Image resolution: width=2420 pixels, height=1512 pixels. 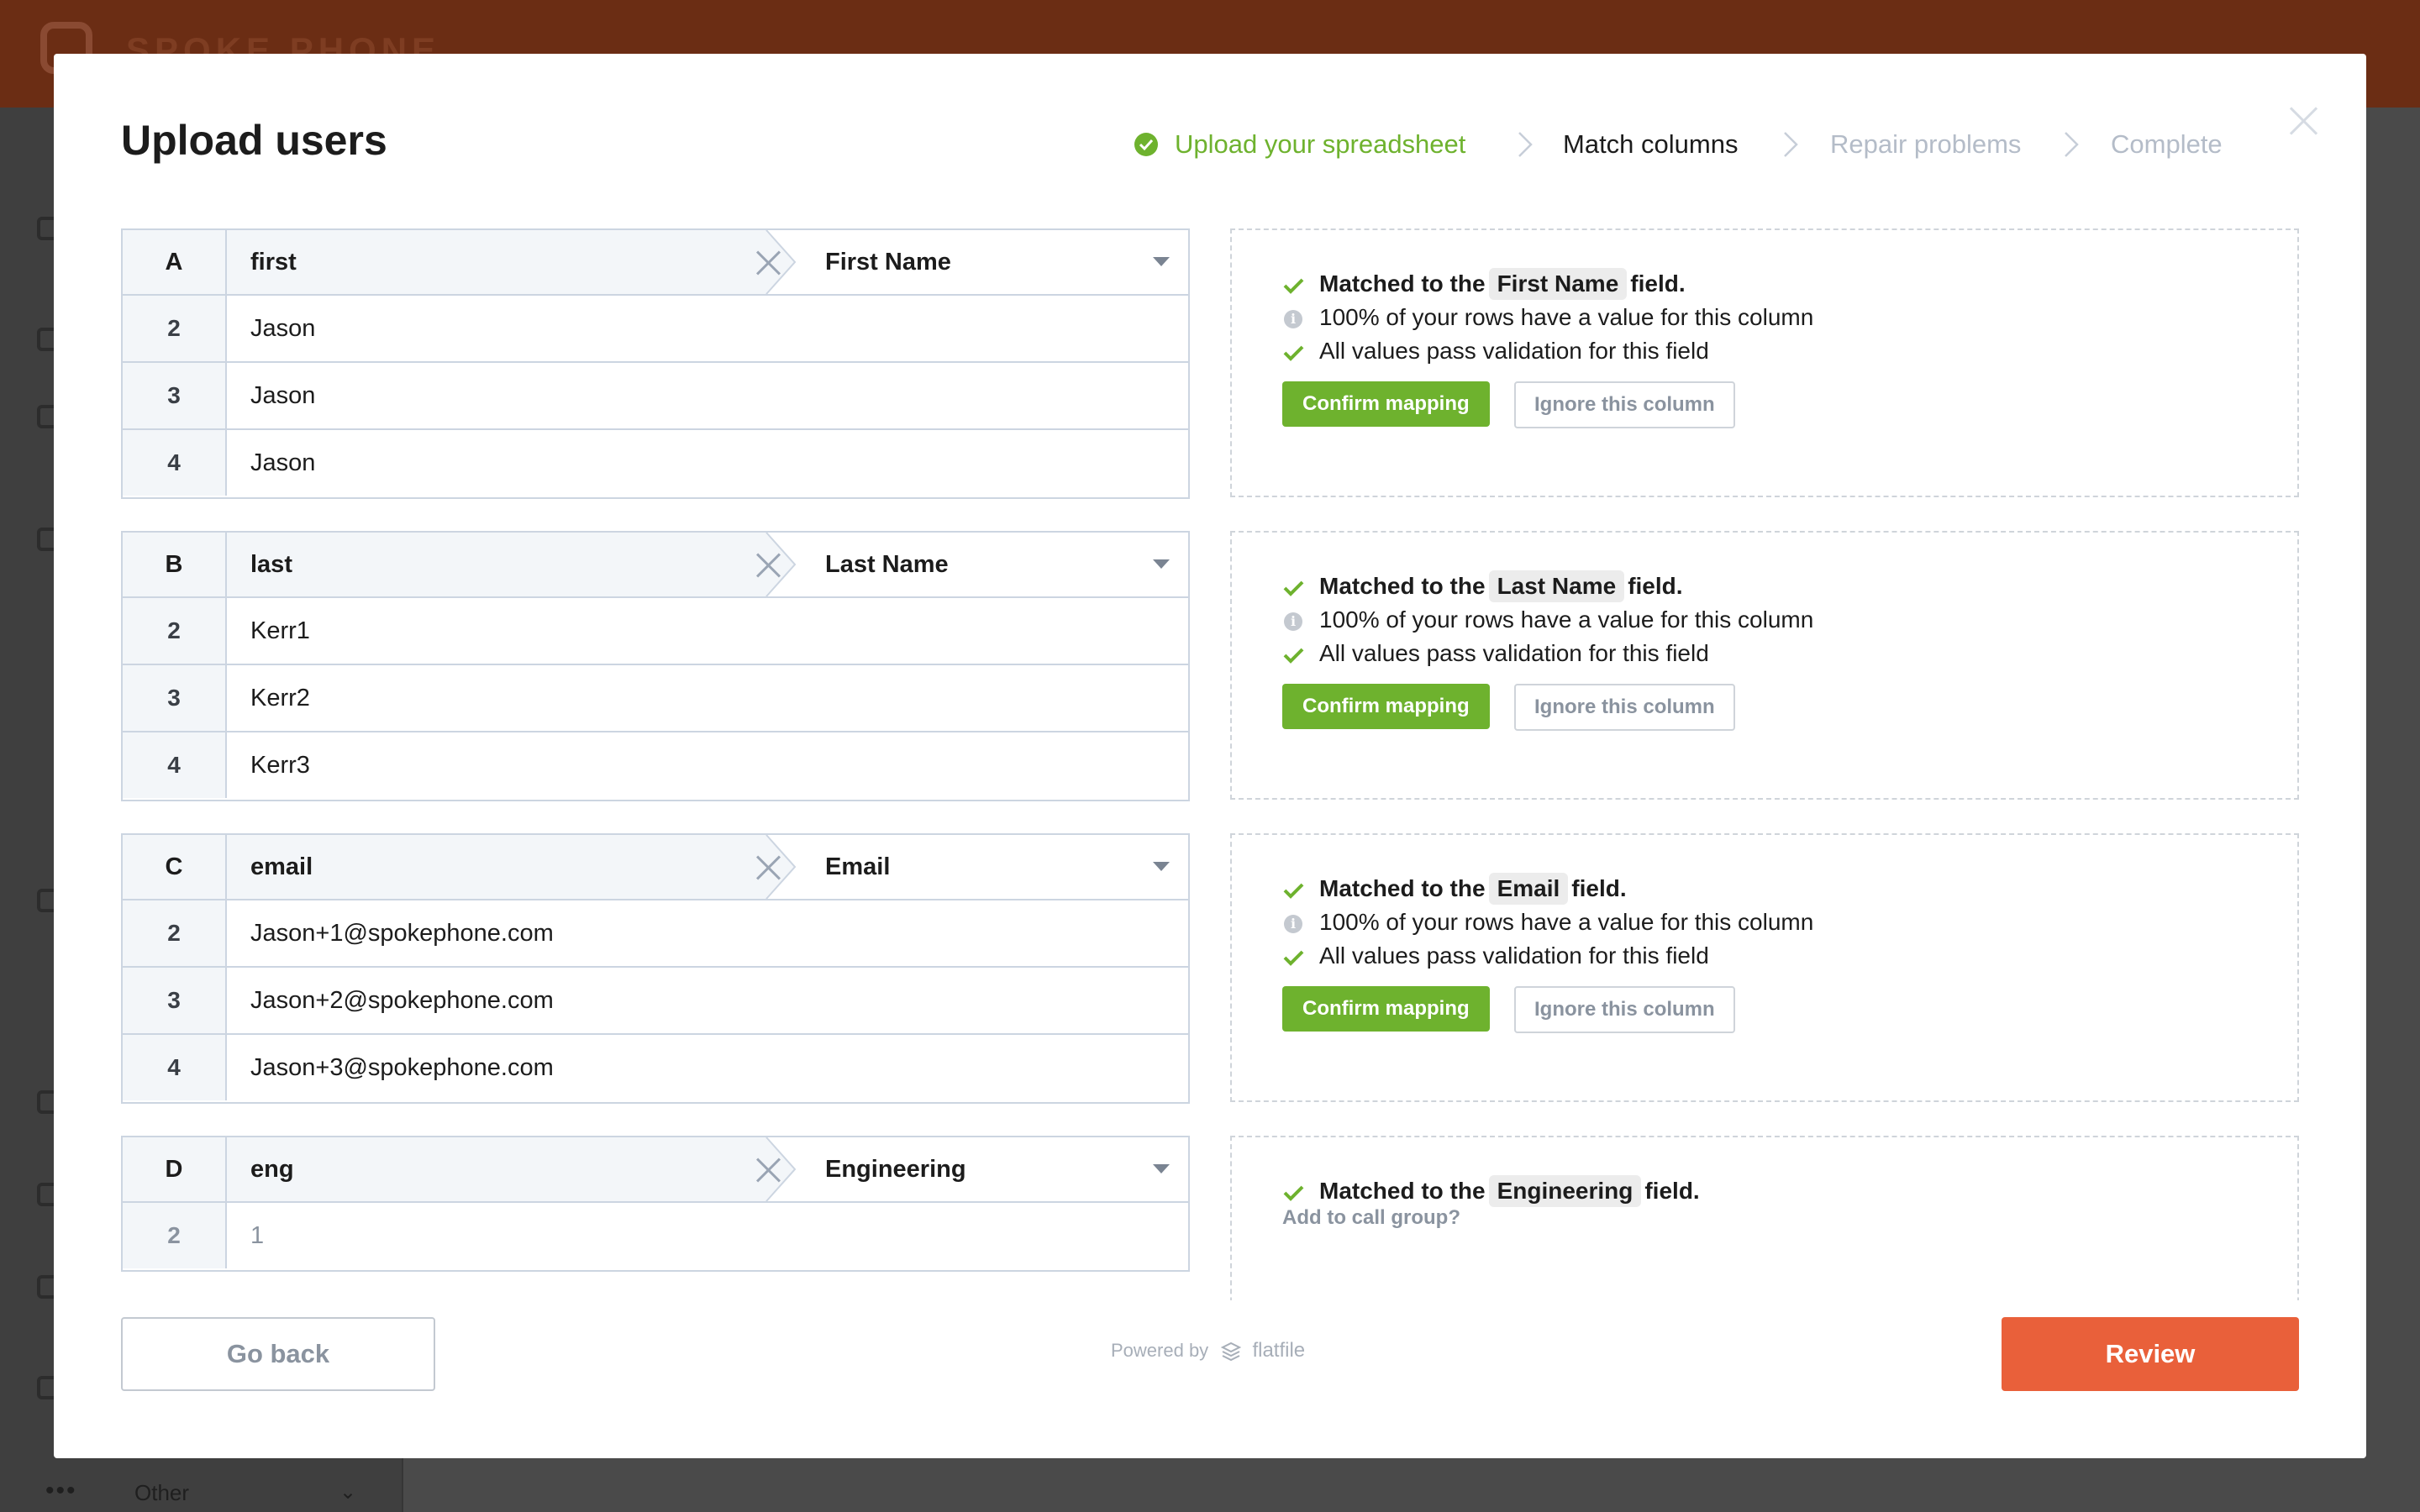 What do you see at coordinates (995, 1169) in the screenshot?
I see `field-select: Engineering` at bounding box center [995, 1169].